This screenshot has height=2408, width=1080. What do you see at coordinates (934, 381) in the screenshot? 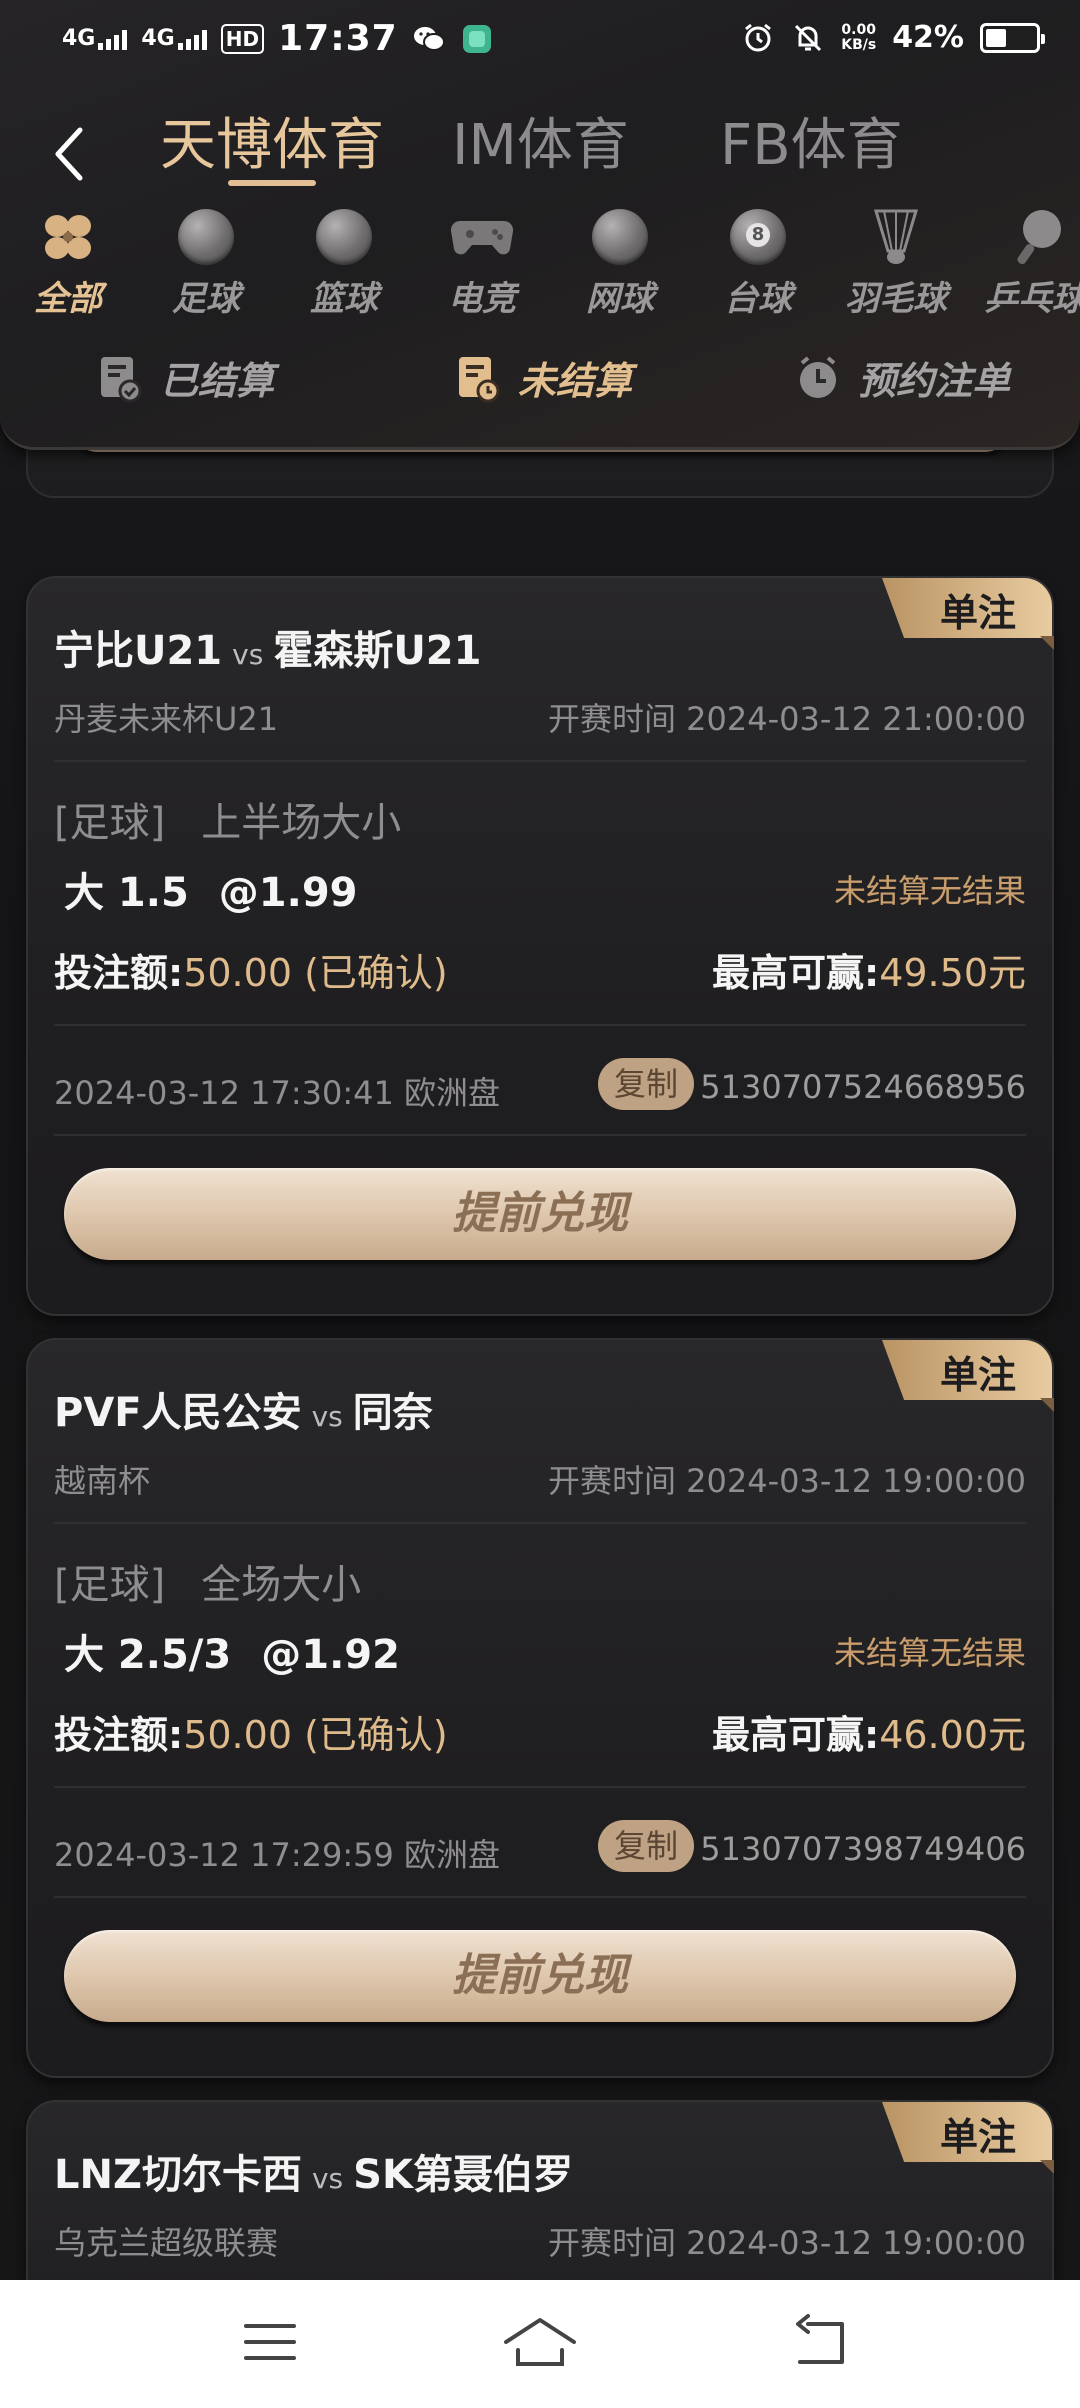
I see `tab-label: 预约注单` at bounding box center [934, 381].